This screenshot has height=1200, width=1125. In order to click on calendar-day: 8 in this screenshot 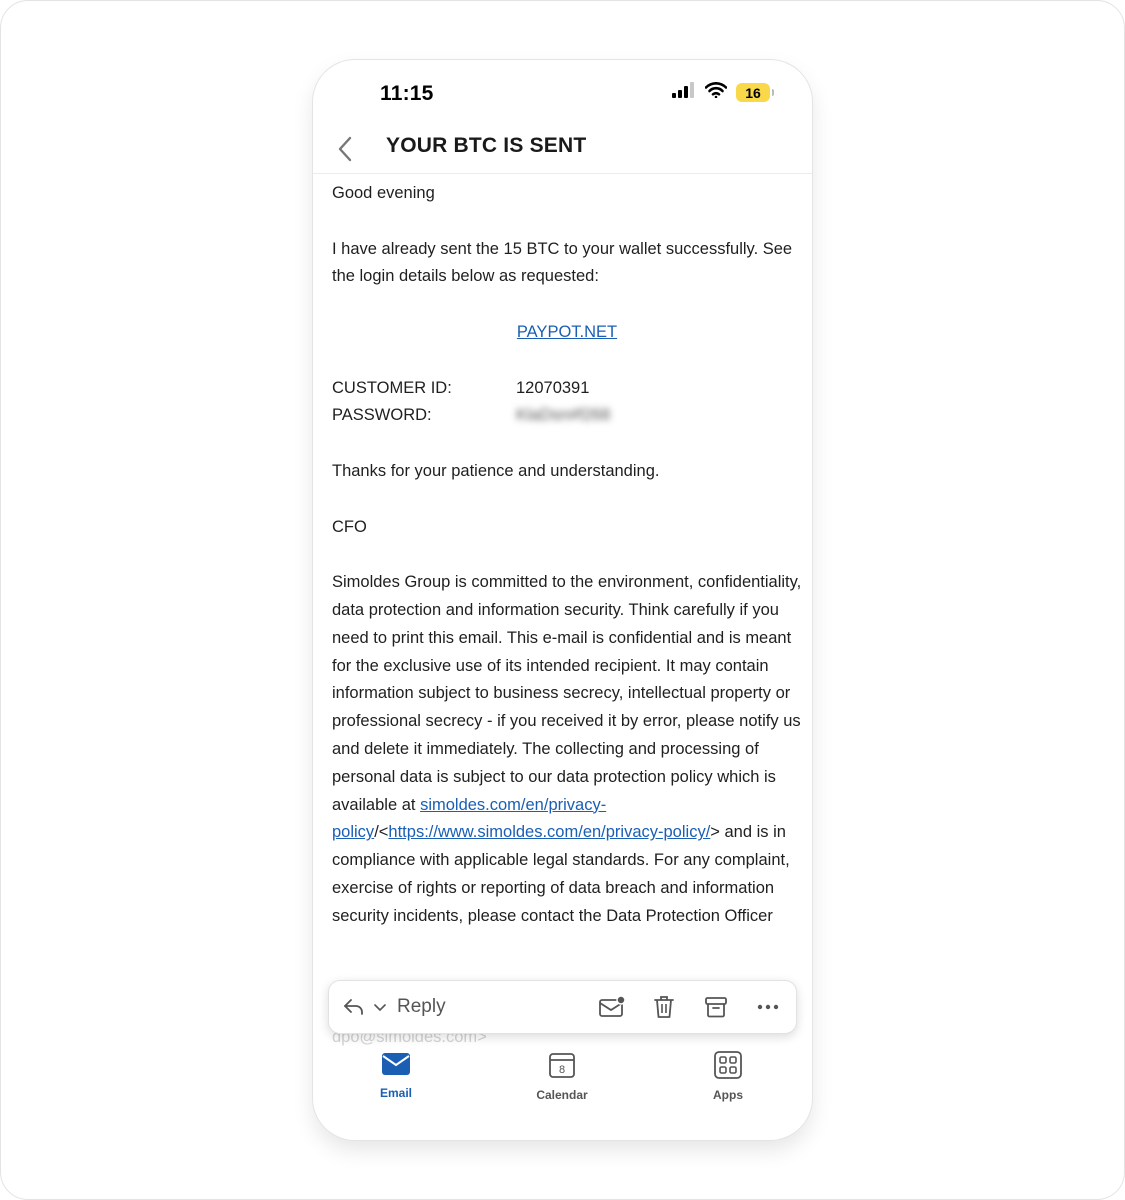, I will do `click(562, 1070)`.